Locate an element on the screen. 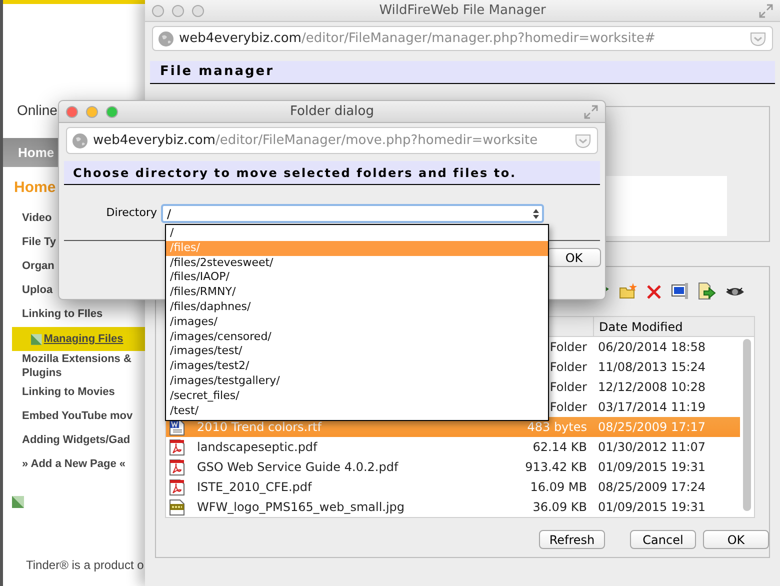 This screenshot has width=780, height=586. url-text: web4everybiz.com/editor/FileManager/manager.php?homedir=worksite# is located at coordinates (417, 39).